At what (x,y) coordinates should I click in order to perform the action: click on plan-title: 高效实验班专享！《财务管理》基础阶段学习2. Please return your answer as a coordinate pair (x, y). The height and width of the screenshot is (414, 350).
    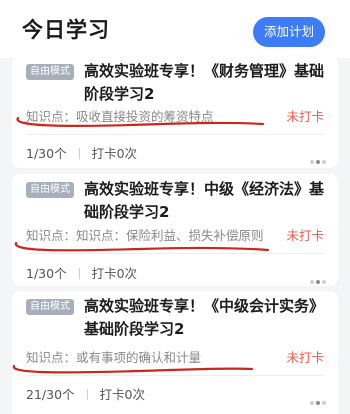
    Looking at the image, I should click on (204, 82).